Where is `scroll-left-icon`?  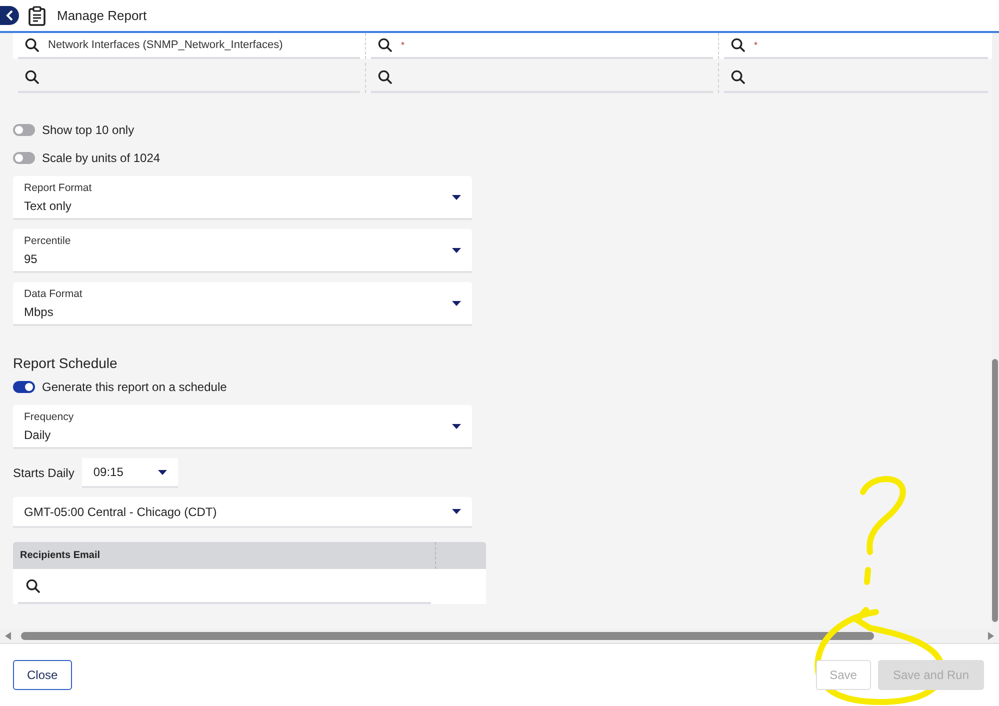
scroll-left-icon is located at coordinates (8, 636).